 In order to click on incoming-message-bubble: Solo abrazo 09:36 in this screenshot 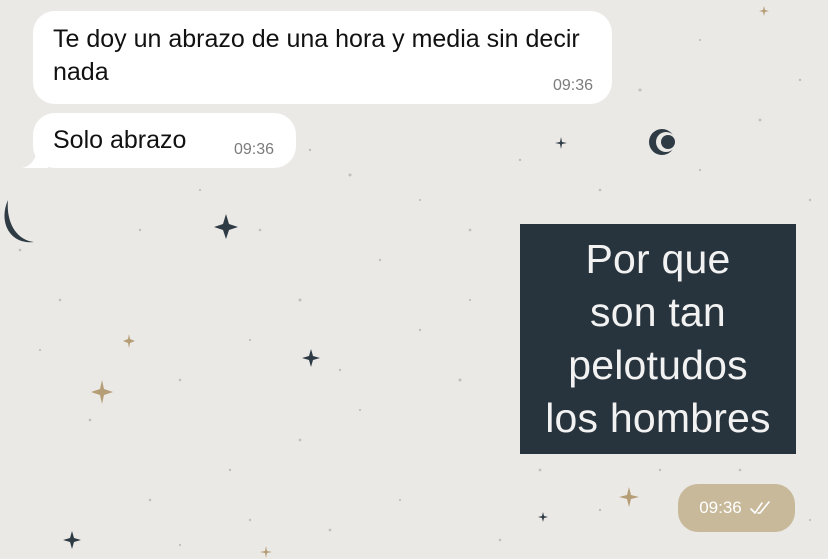, I will do `click(164, 140)`.